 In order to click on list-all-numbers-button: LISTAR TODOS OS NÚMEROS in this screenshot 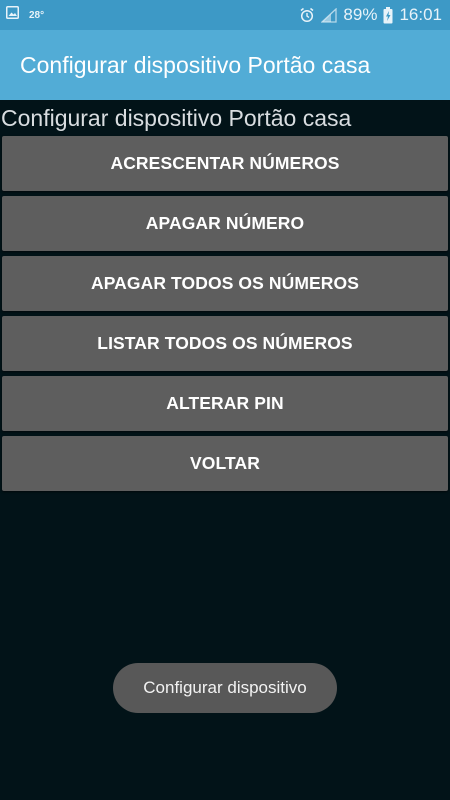, I will do `click(225, 343)`.